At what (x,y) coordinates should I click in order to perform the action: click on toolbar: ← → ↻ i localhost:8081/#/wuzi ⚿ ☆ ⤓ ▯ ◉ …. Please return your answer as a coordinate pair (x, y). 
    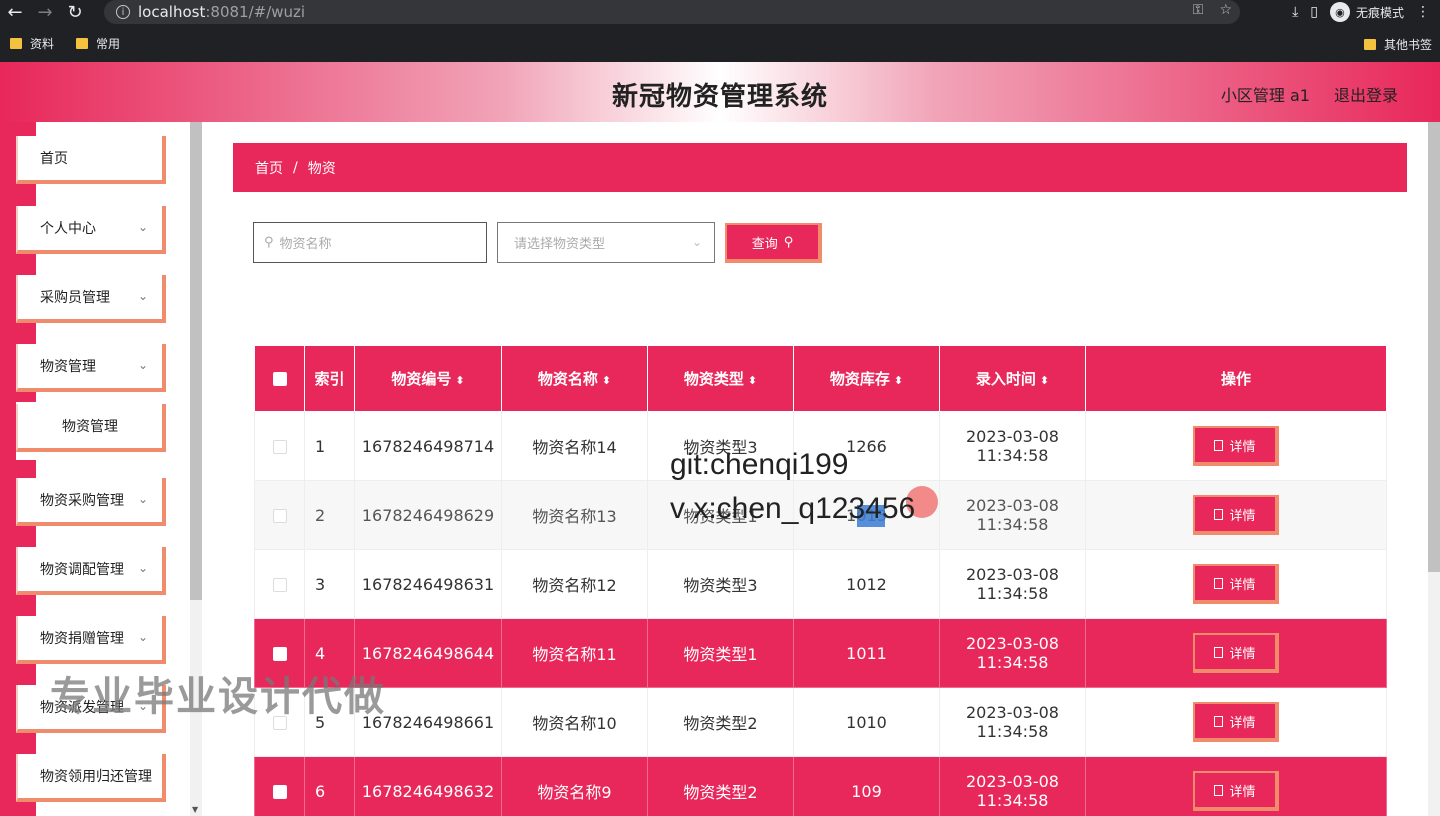
    Looking at the image, I should click on (720, 12).